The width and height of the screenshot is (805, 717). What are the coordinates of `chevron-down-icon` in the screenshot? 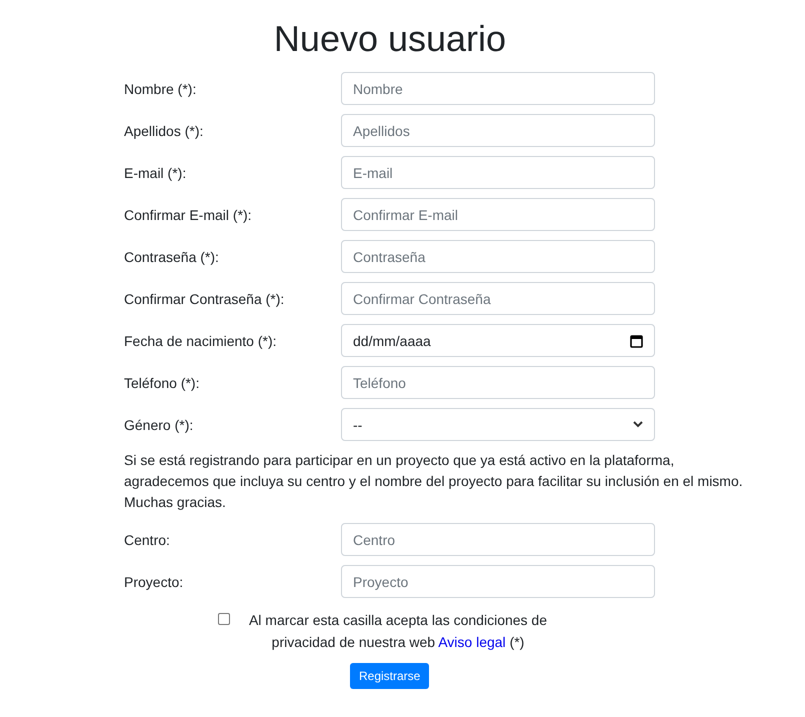 It's located at (638, 424).